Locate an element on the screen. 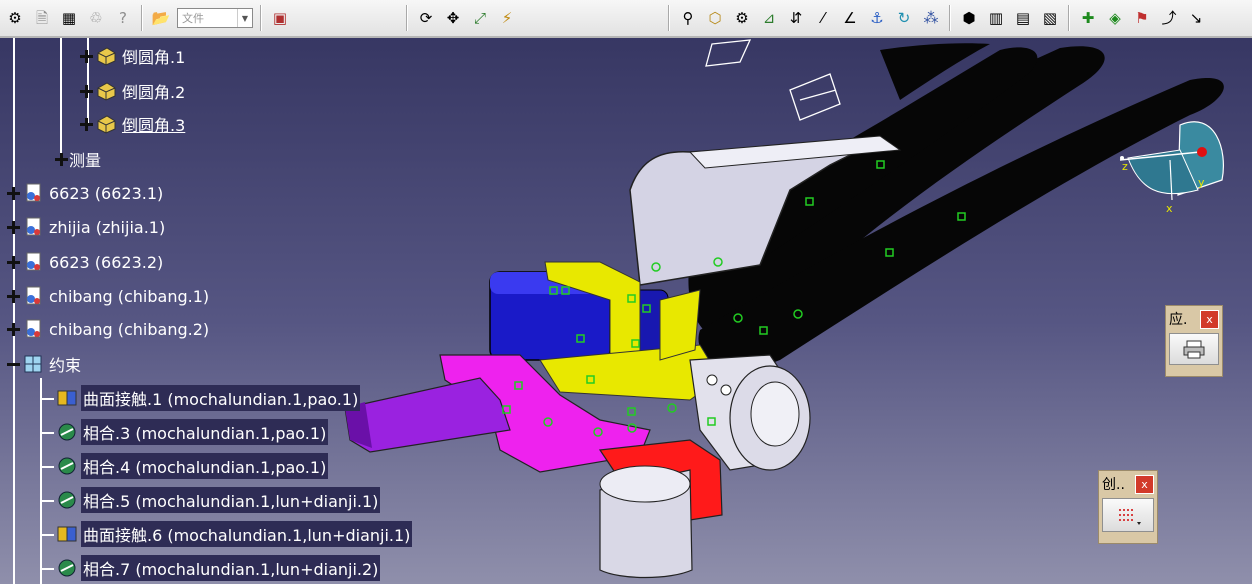 The height and width of the screenshot is (584, 1252). create-palette: 创.. x is located at coordinates (1128, 507).